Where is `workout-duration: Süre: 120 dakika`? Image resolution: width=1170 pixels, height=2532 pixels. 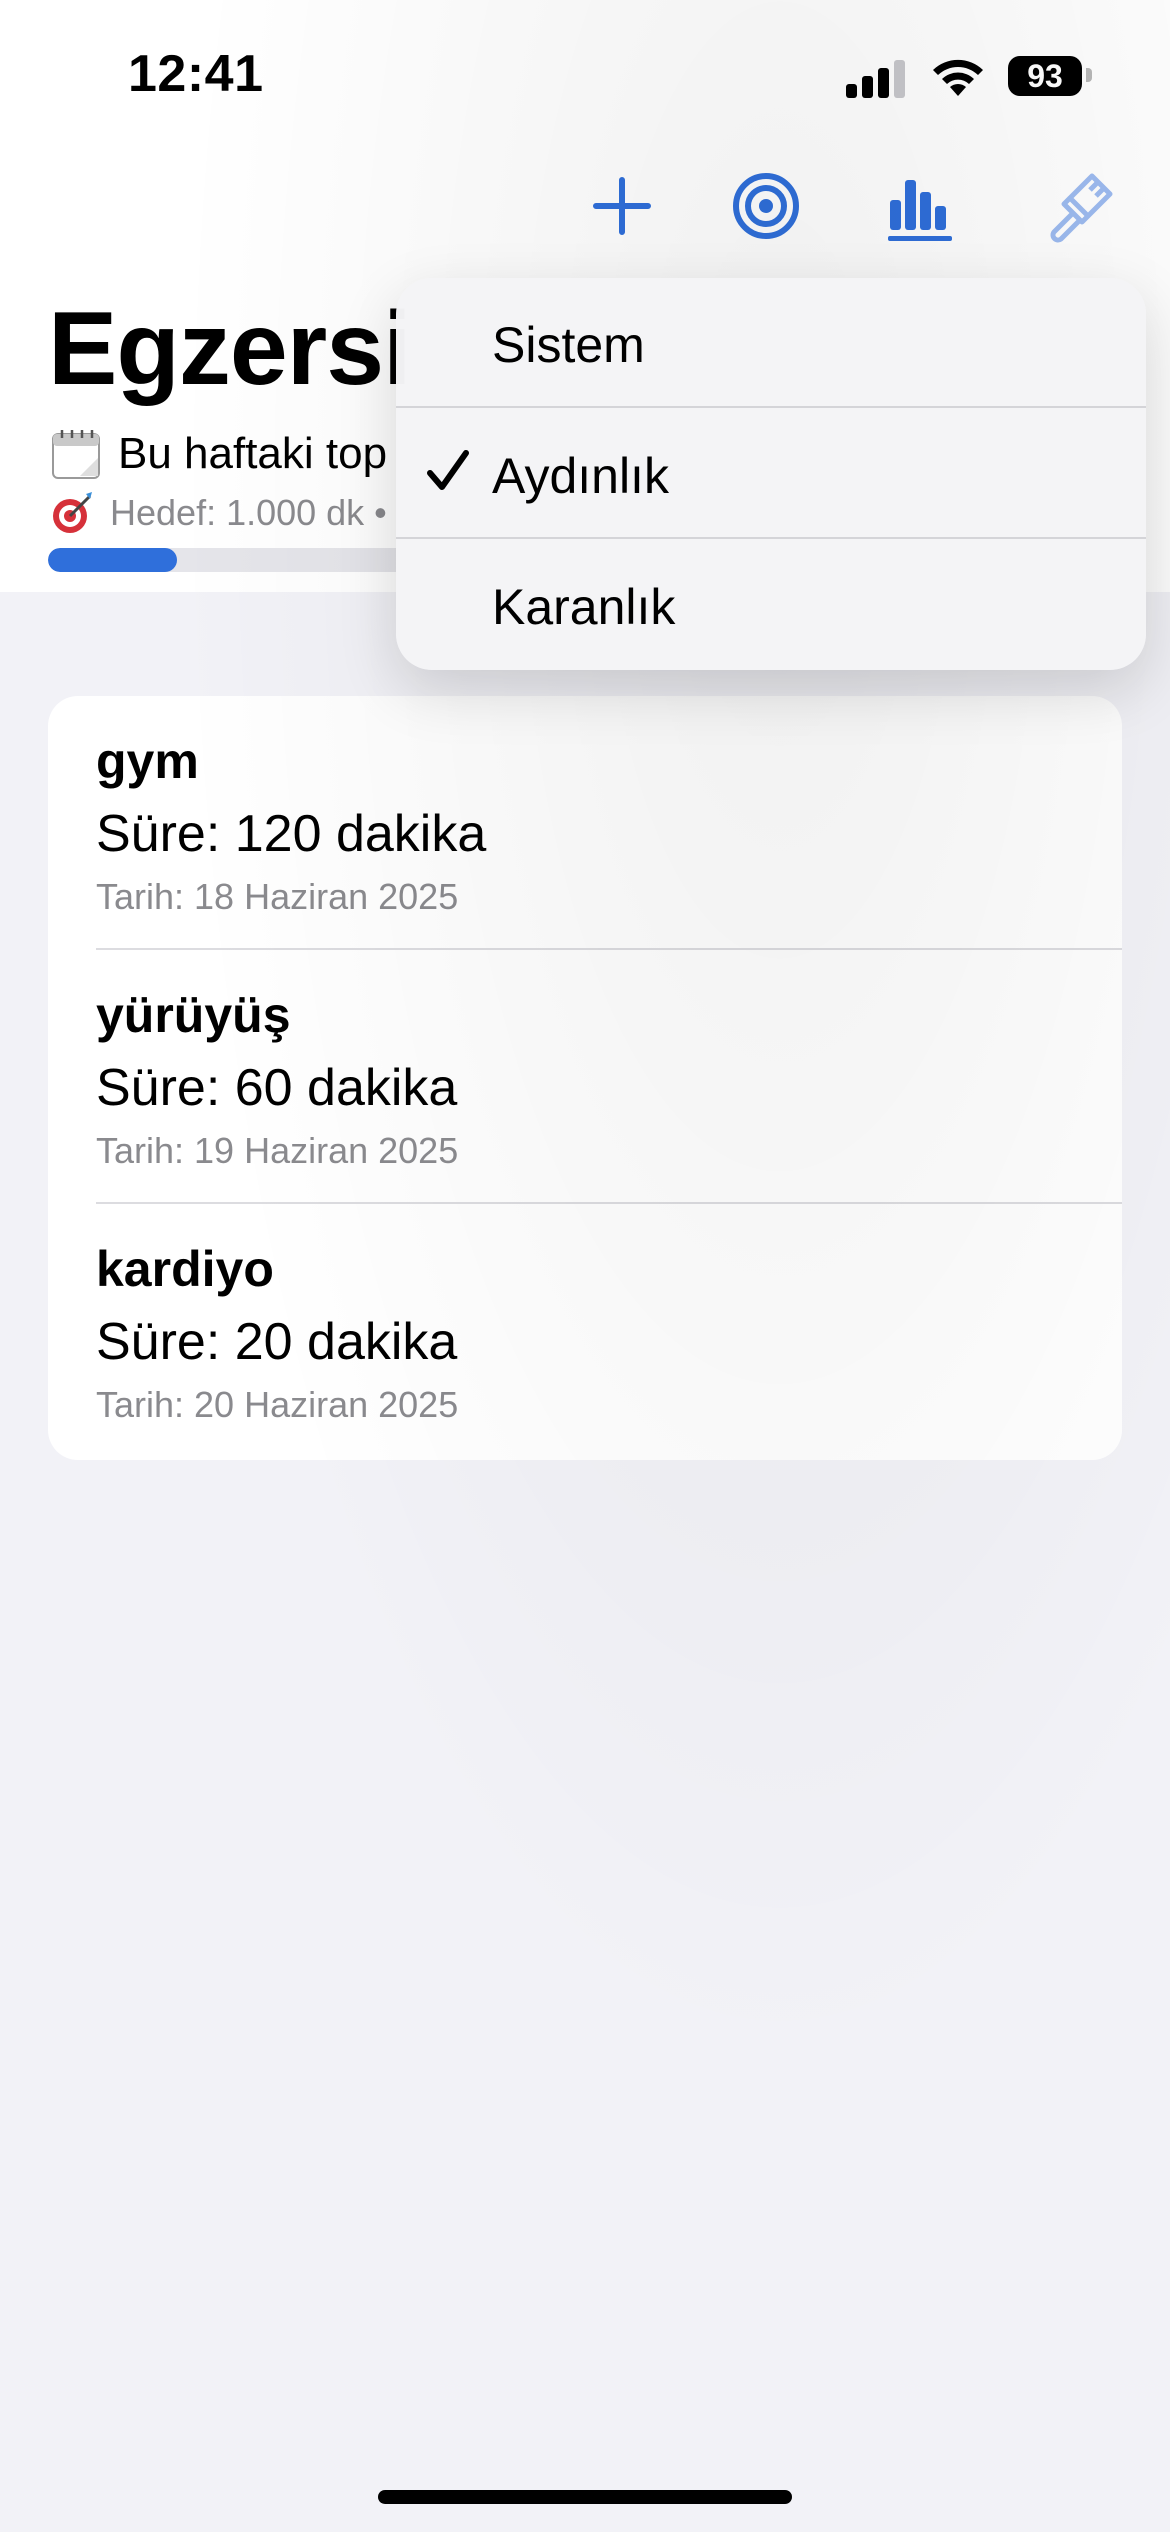 workout-duration: Süre: 120 dakika is located at coordinates (291, 834).